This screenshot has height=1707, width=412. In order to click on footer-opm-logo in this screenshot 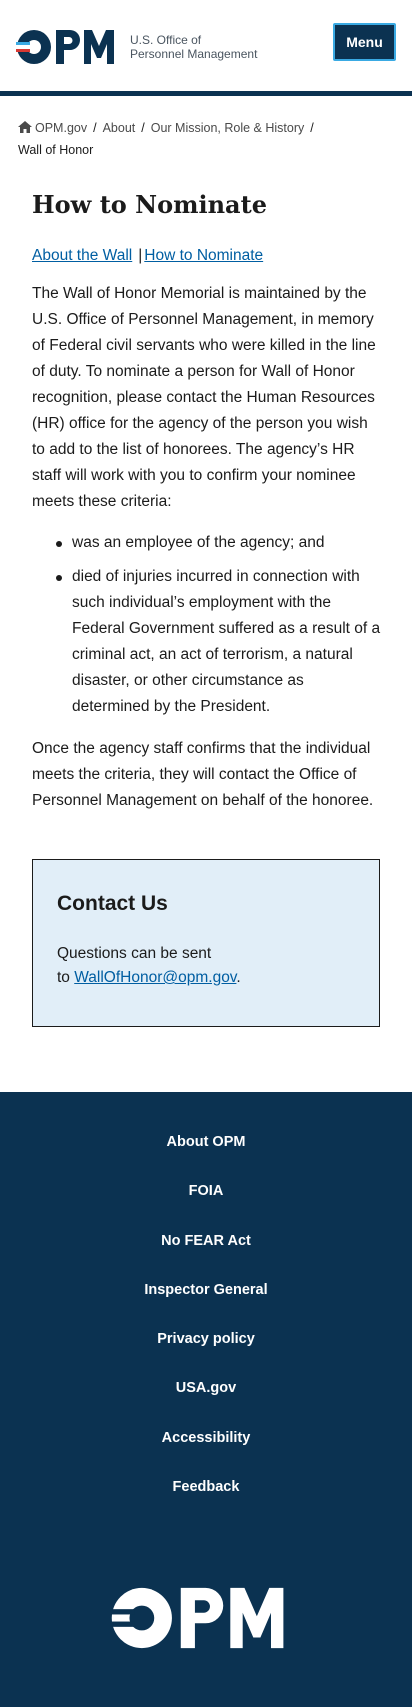, I will do `click(202, 1618)`.